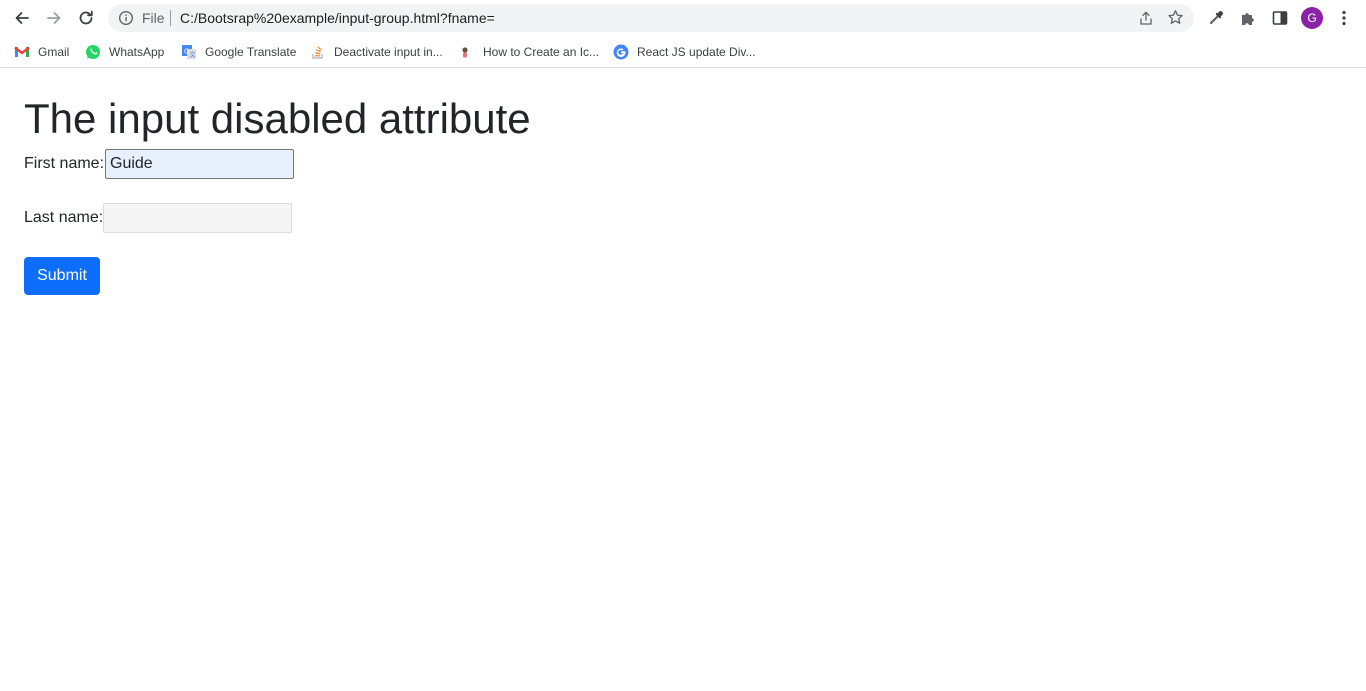 The height and width of the screenshot is (691, 1366). What do you see at coordinates (1175, 17) in the screenshot?
I see `star-icon` at bounding box center [1175, 17].